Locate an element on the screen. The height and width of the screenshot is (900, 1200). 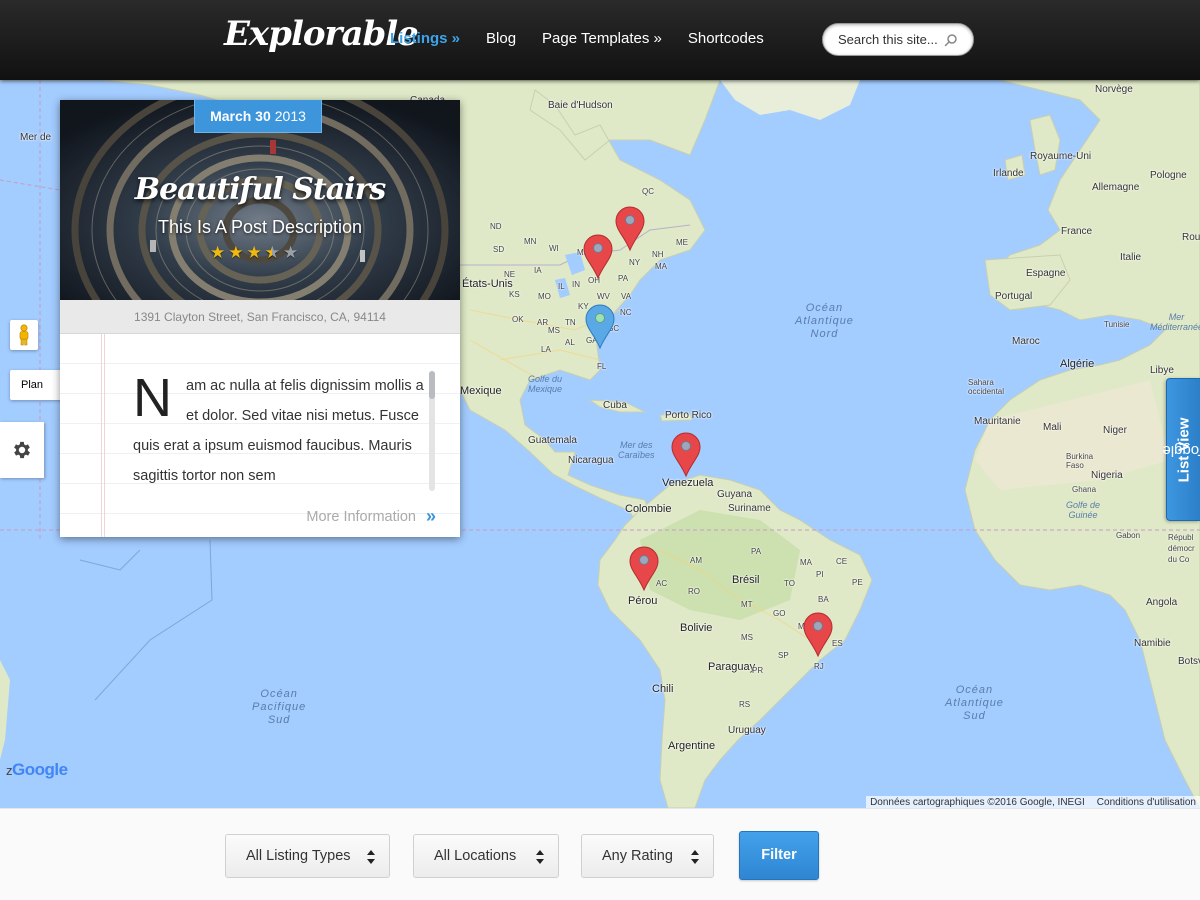
filter-button: Filter is located at coordinates (779, 855).